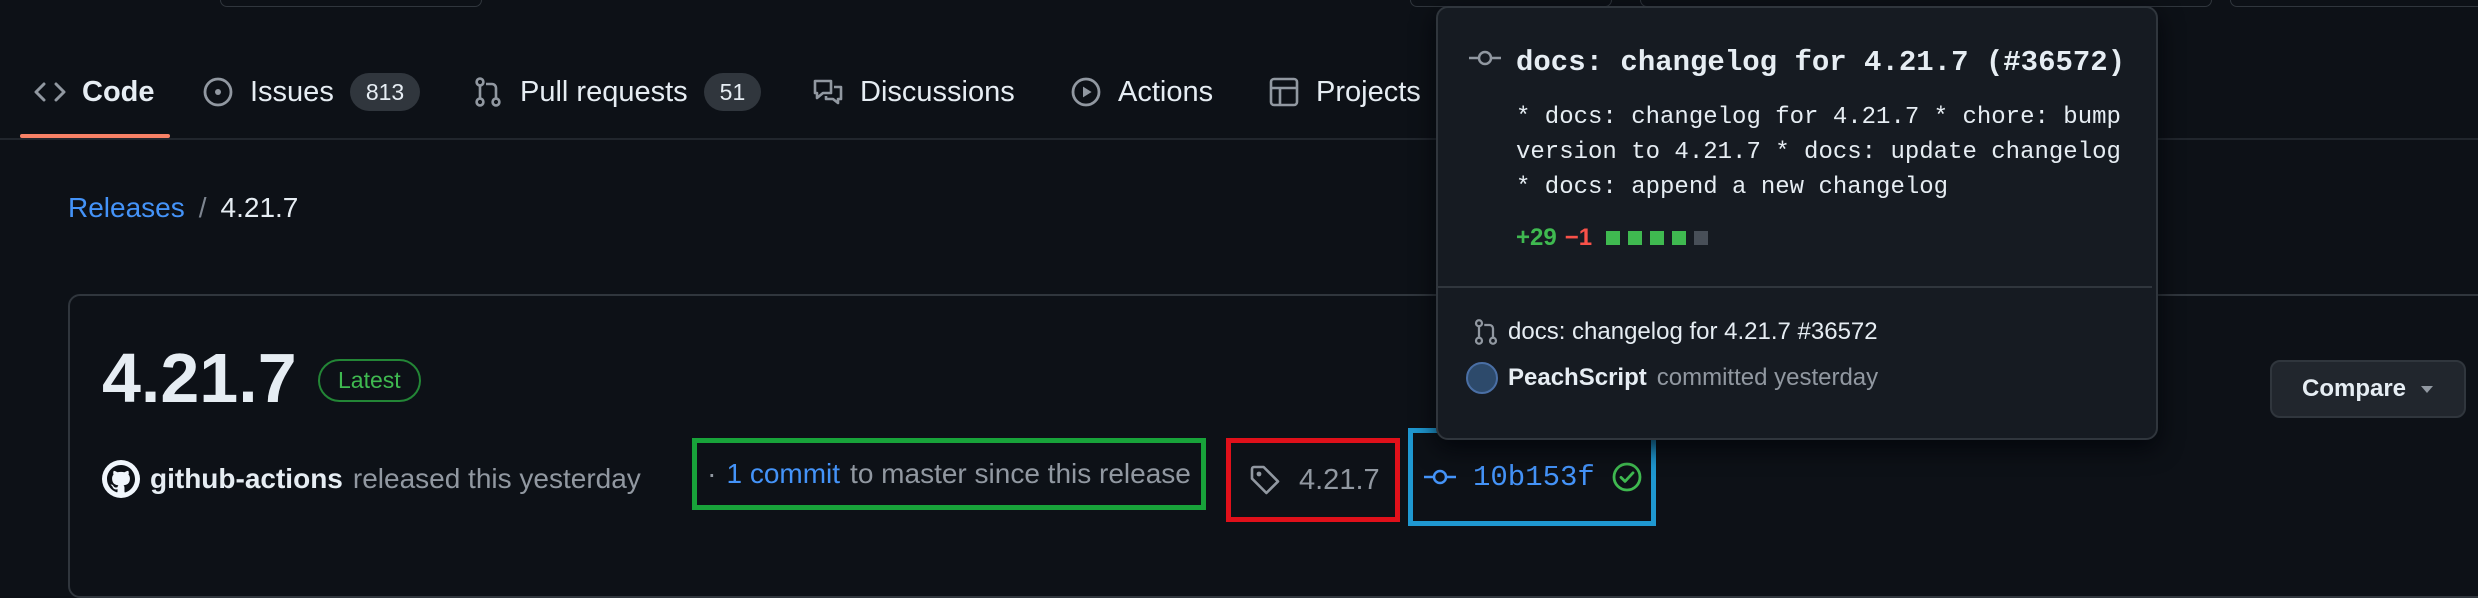 The image size is (2478, 598). Describe the element at coordinates (1284, 92) in the screenshot. I see `table-icon` at that location.